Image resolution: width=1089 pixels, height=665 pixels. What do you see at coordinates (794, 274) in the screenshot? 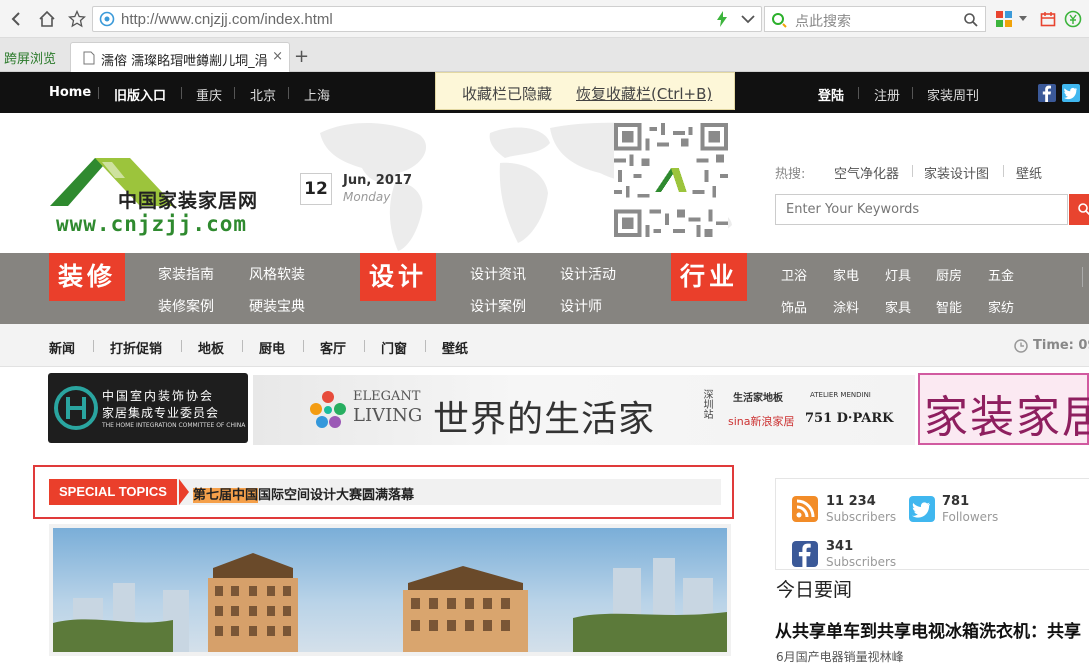
I see `cat-link-bath: 卫浴` at bounding box center [794, 274].